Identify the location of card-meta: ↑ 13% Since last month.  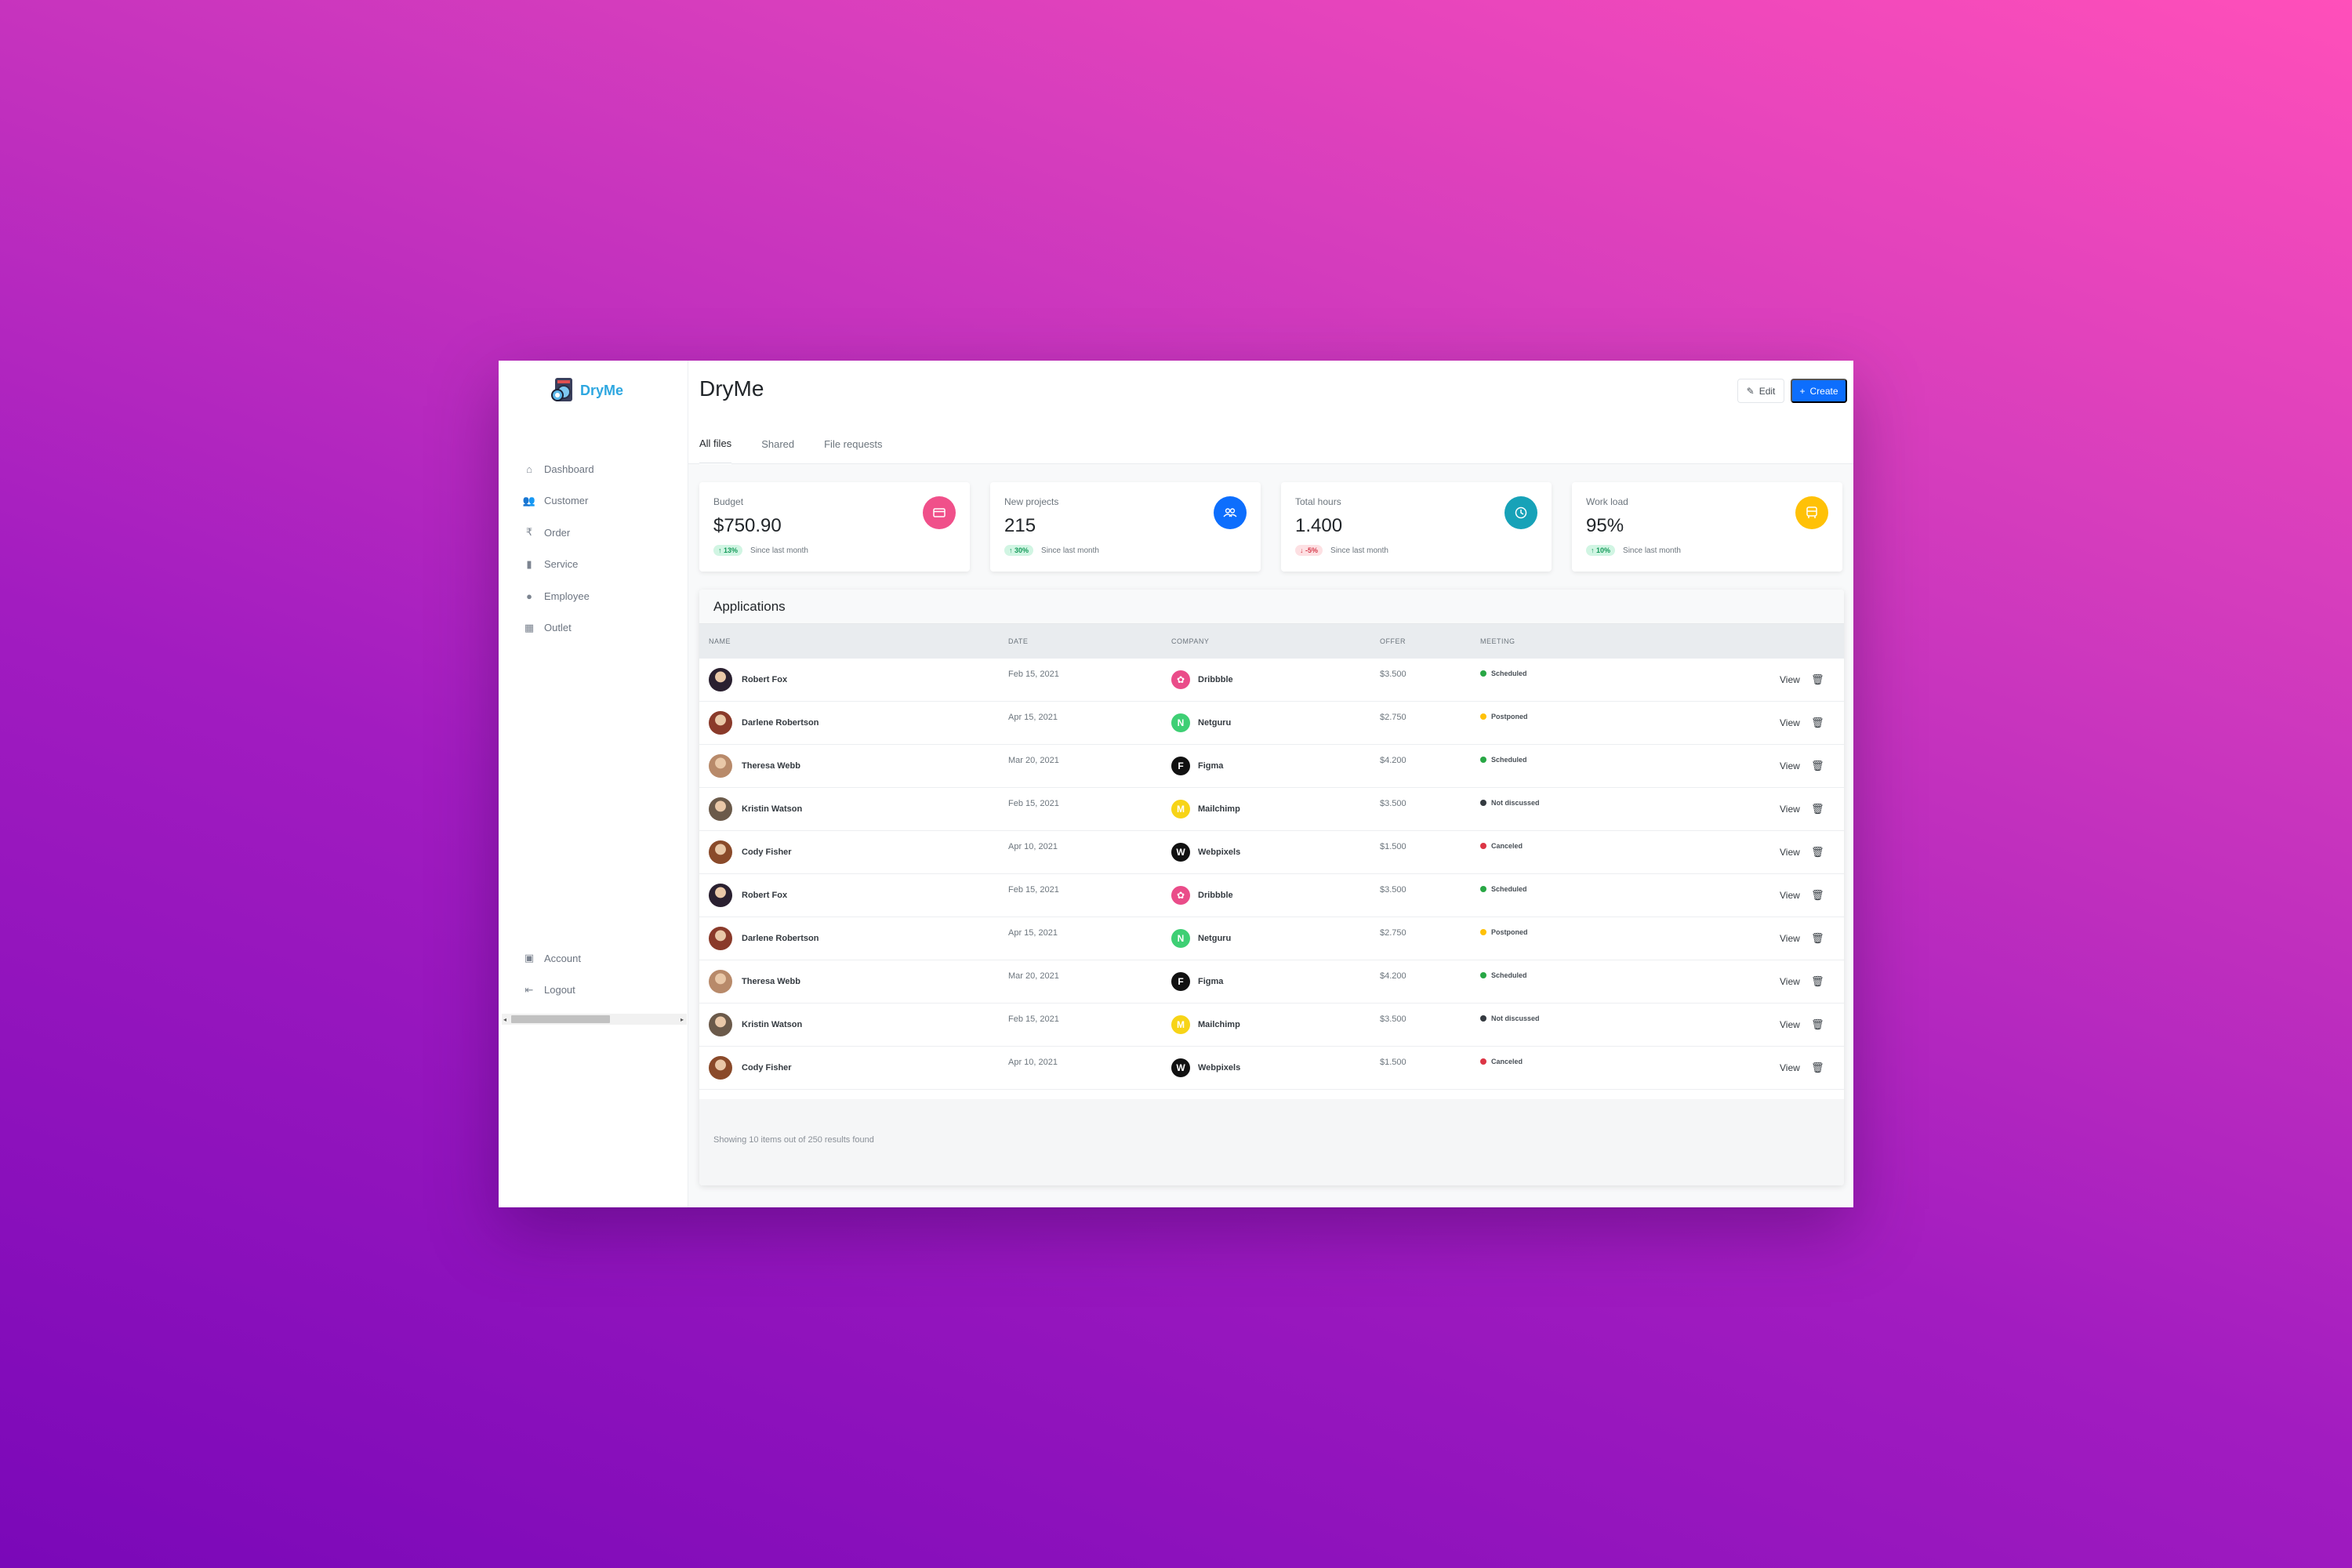
(760, 550).